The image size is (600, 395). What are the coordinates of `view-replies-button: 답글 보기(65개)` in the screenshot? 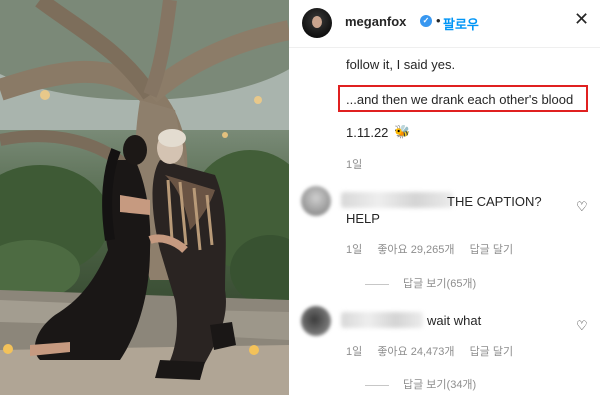 It's located at (420, 283).